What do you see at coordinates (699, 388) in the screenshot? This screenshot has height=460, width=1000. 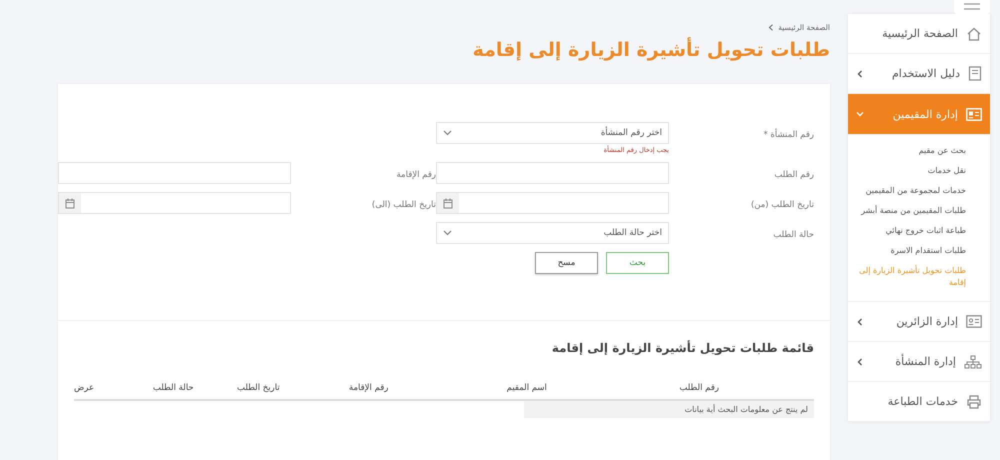 I see `column-header: رقم الطلب` at bounding box center [699, 388].